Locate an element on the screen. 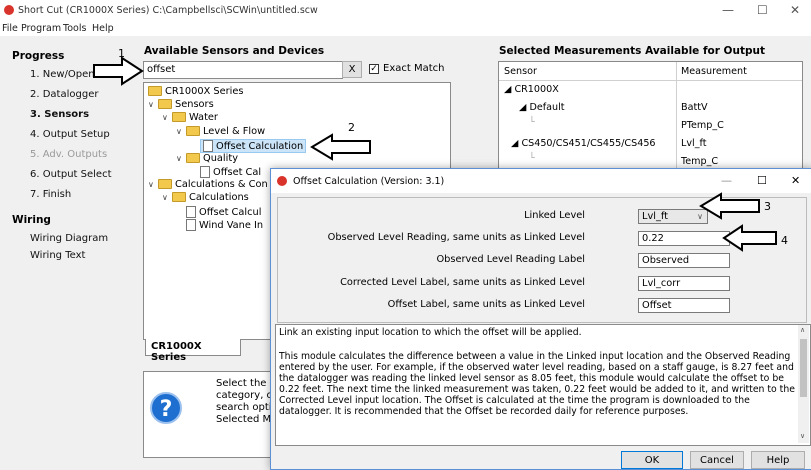 The image size is (811, 470). wiring-text-link: Wiring Text is located at coordinates (57, 255).